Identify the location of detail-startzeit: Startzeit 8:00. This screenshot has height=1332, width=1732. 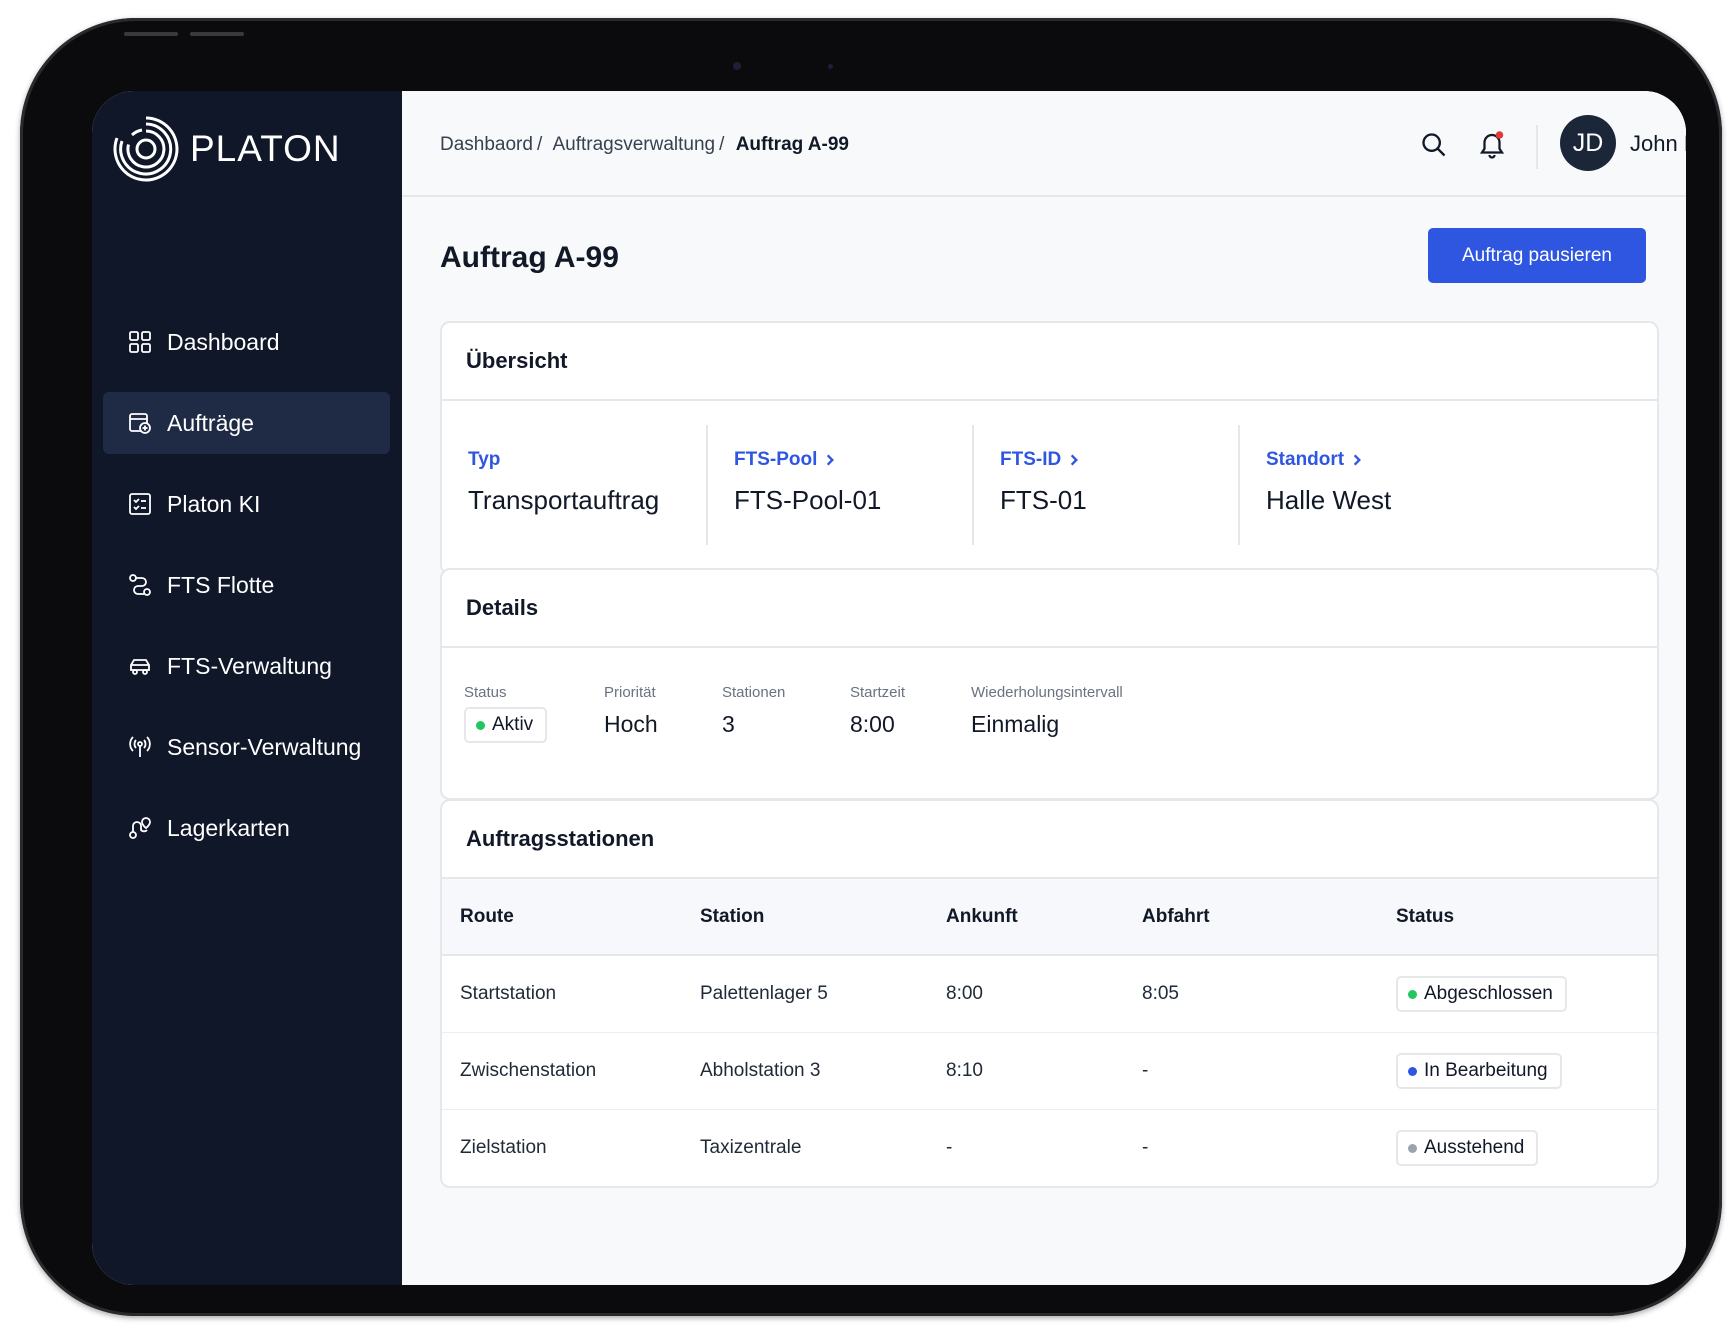
(877, 711).